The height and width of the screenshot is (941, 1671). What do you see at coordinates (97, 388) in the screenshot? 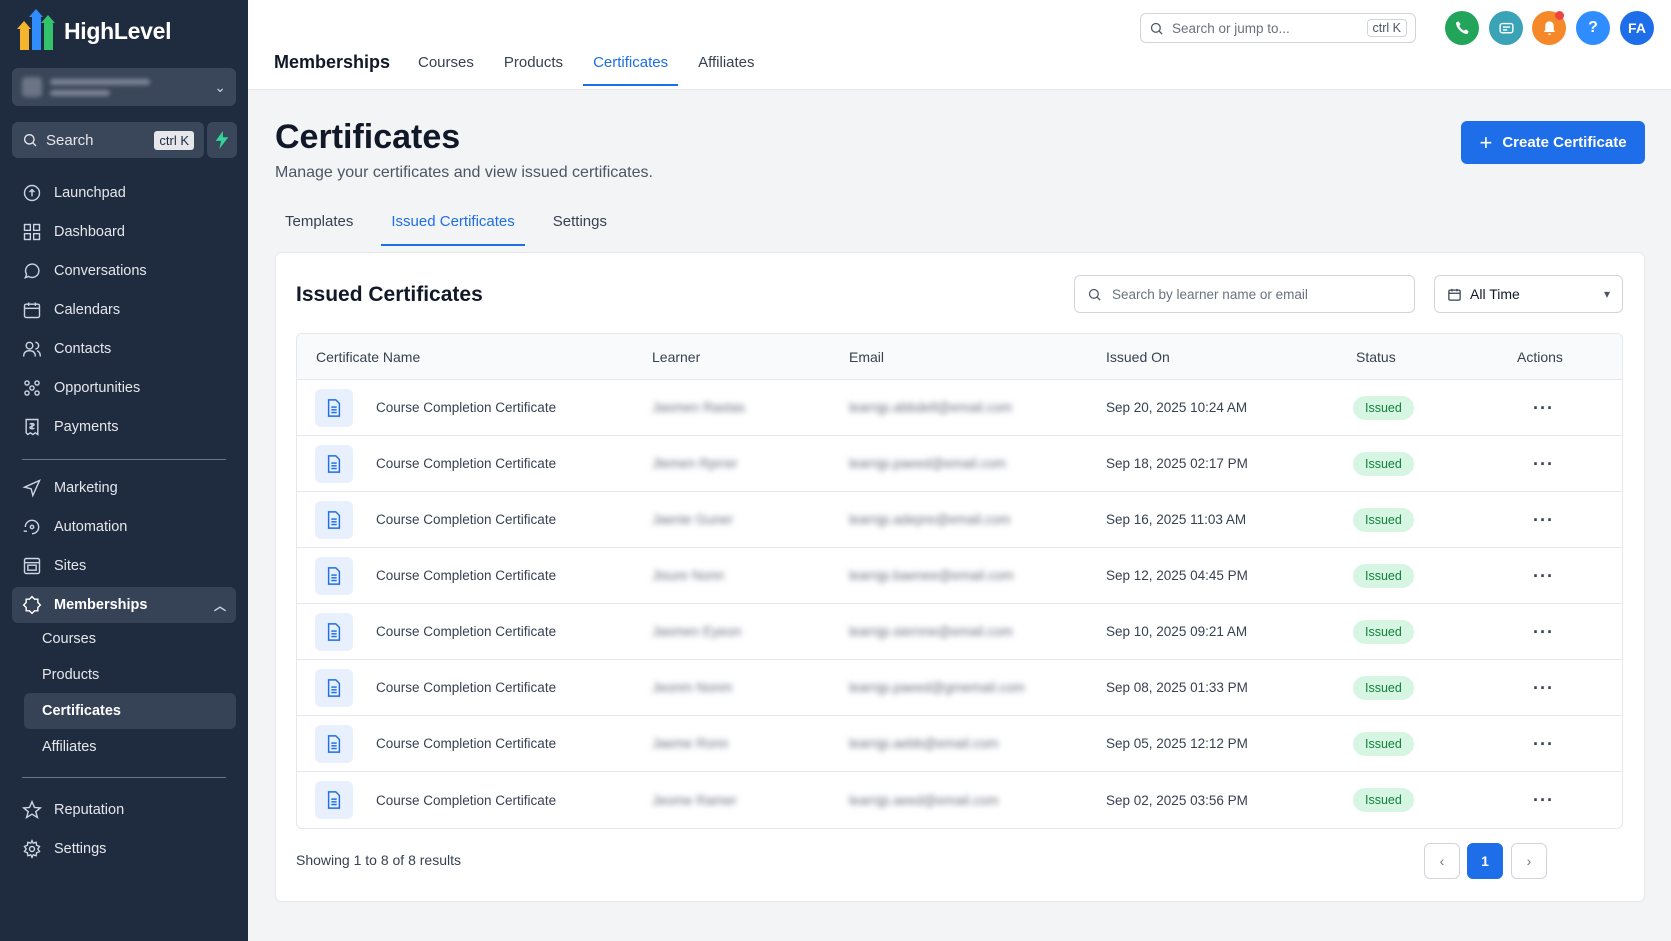
I see `sidebar-item-label: Opportunities` at bounding box center [97, 388].